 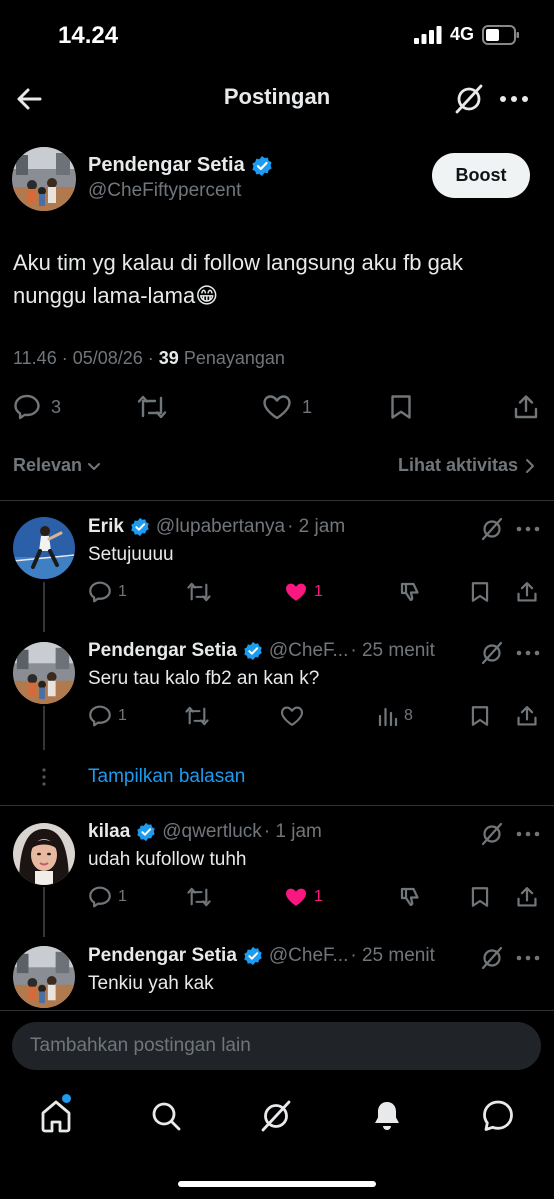 What do you see at coordinates (276, 1046) in the screenshot?
I see `reply-composer-input: Tambahkan postingan lain` at bounding box center [276, 1046].